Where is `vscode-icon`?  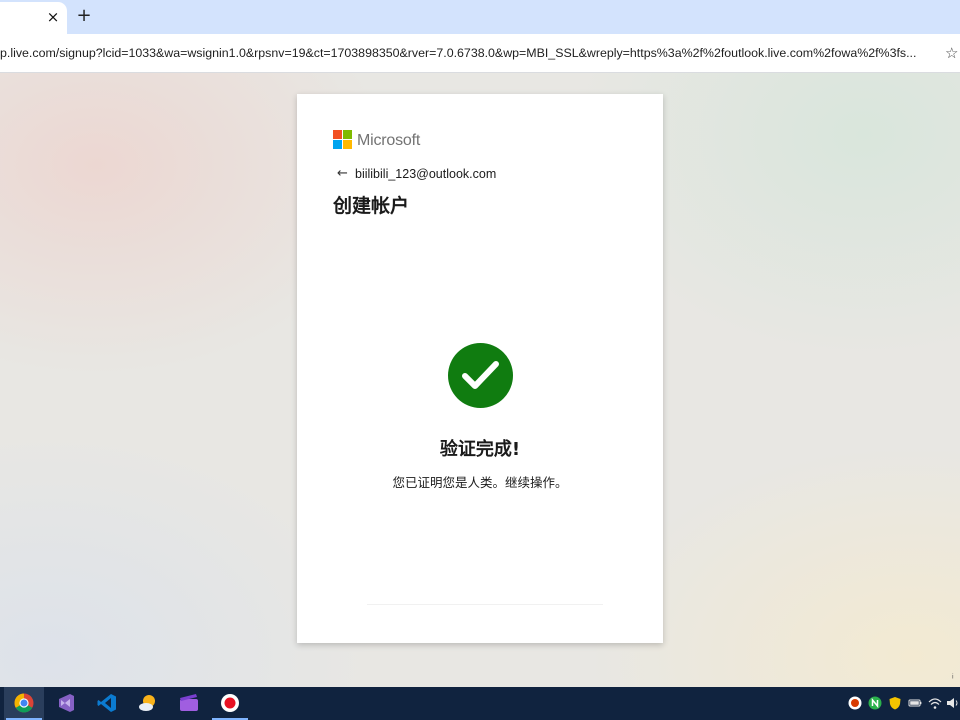
vscode-icon is located at coordinates (106, 703).